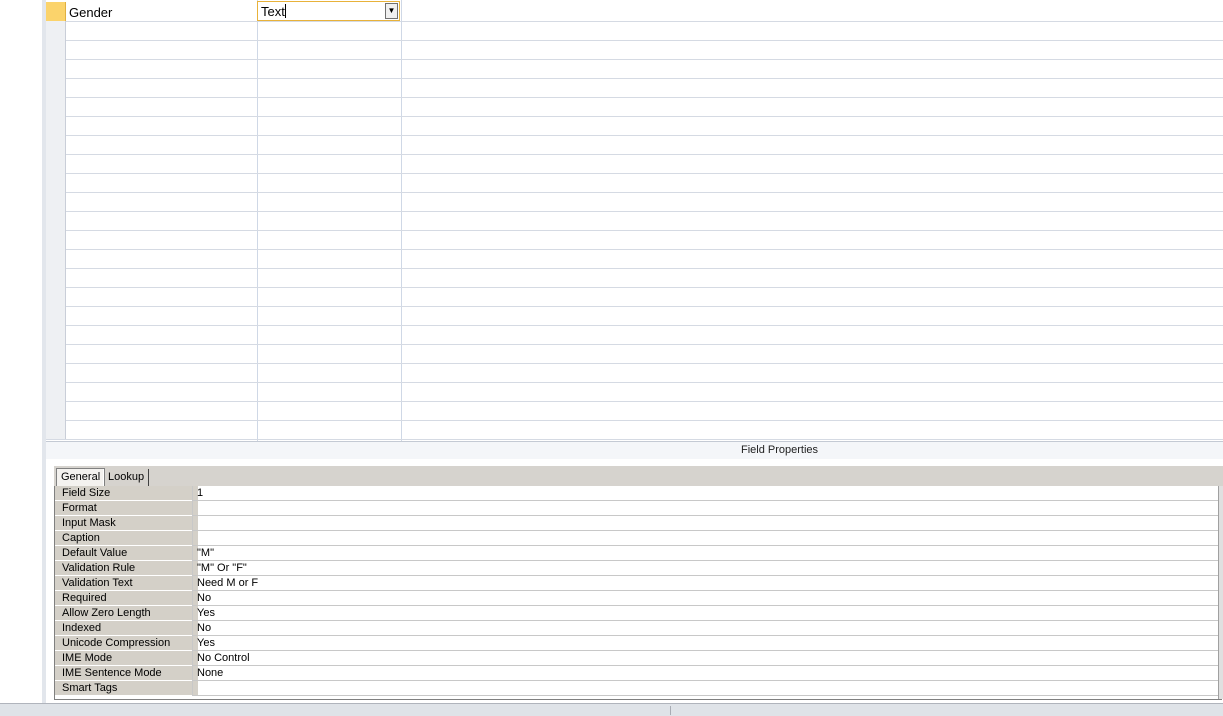 This screenshot has width=1223, height=716. I want to click on field-name-cell: Gender, so click(90, 12).